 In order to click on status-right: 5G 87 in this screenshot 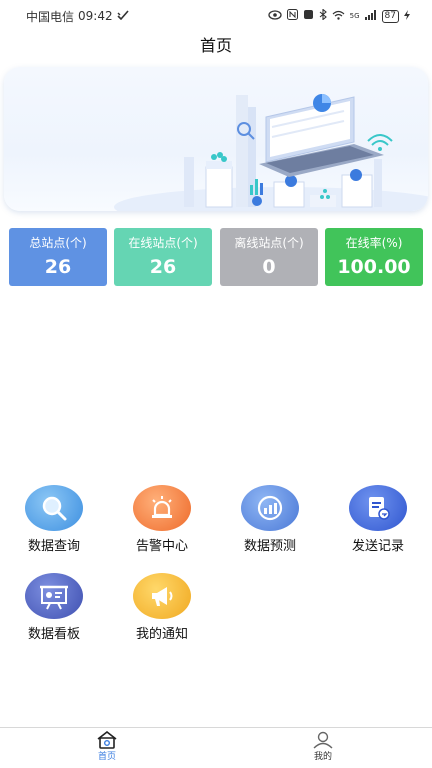, I will do `click(339, 15)`.